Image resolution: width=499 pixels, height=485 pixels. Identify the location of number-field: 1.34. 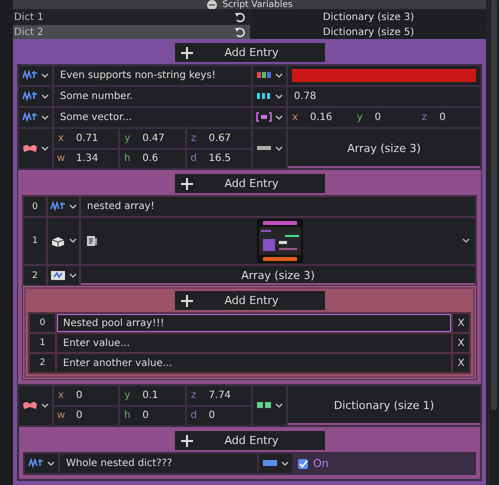
(93, 158).